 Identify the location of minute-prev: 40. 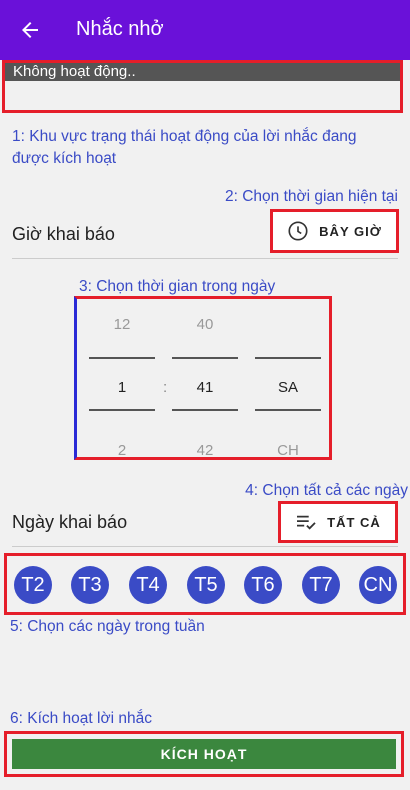
(205, 324).